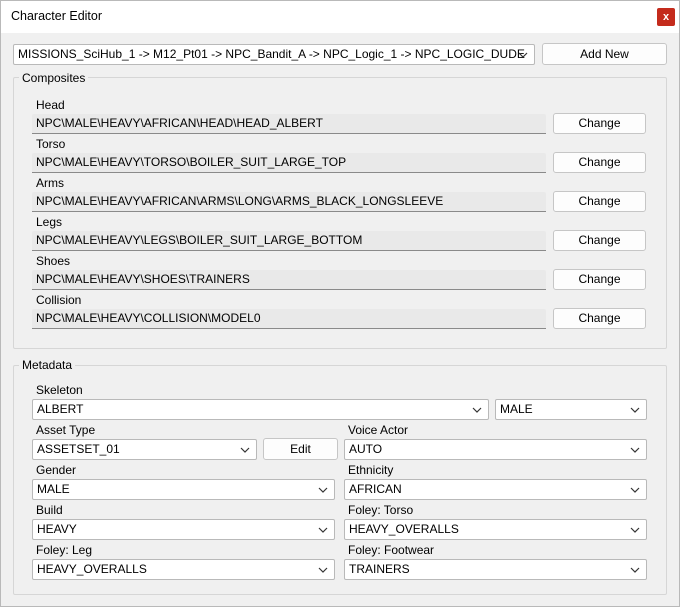 Image resolution: width=680 pixels, height=607 pixels. I want to click on legs-label: Legs, so click(49, 222).